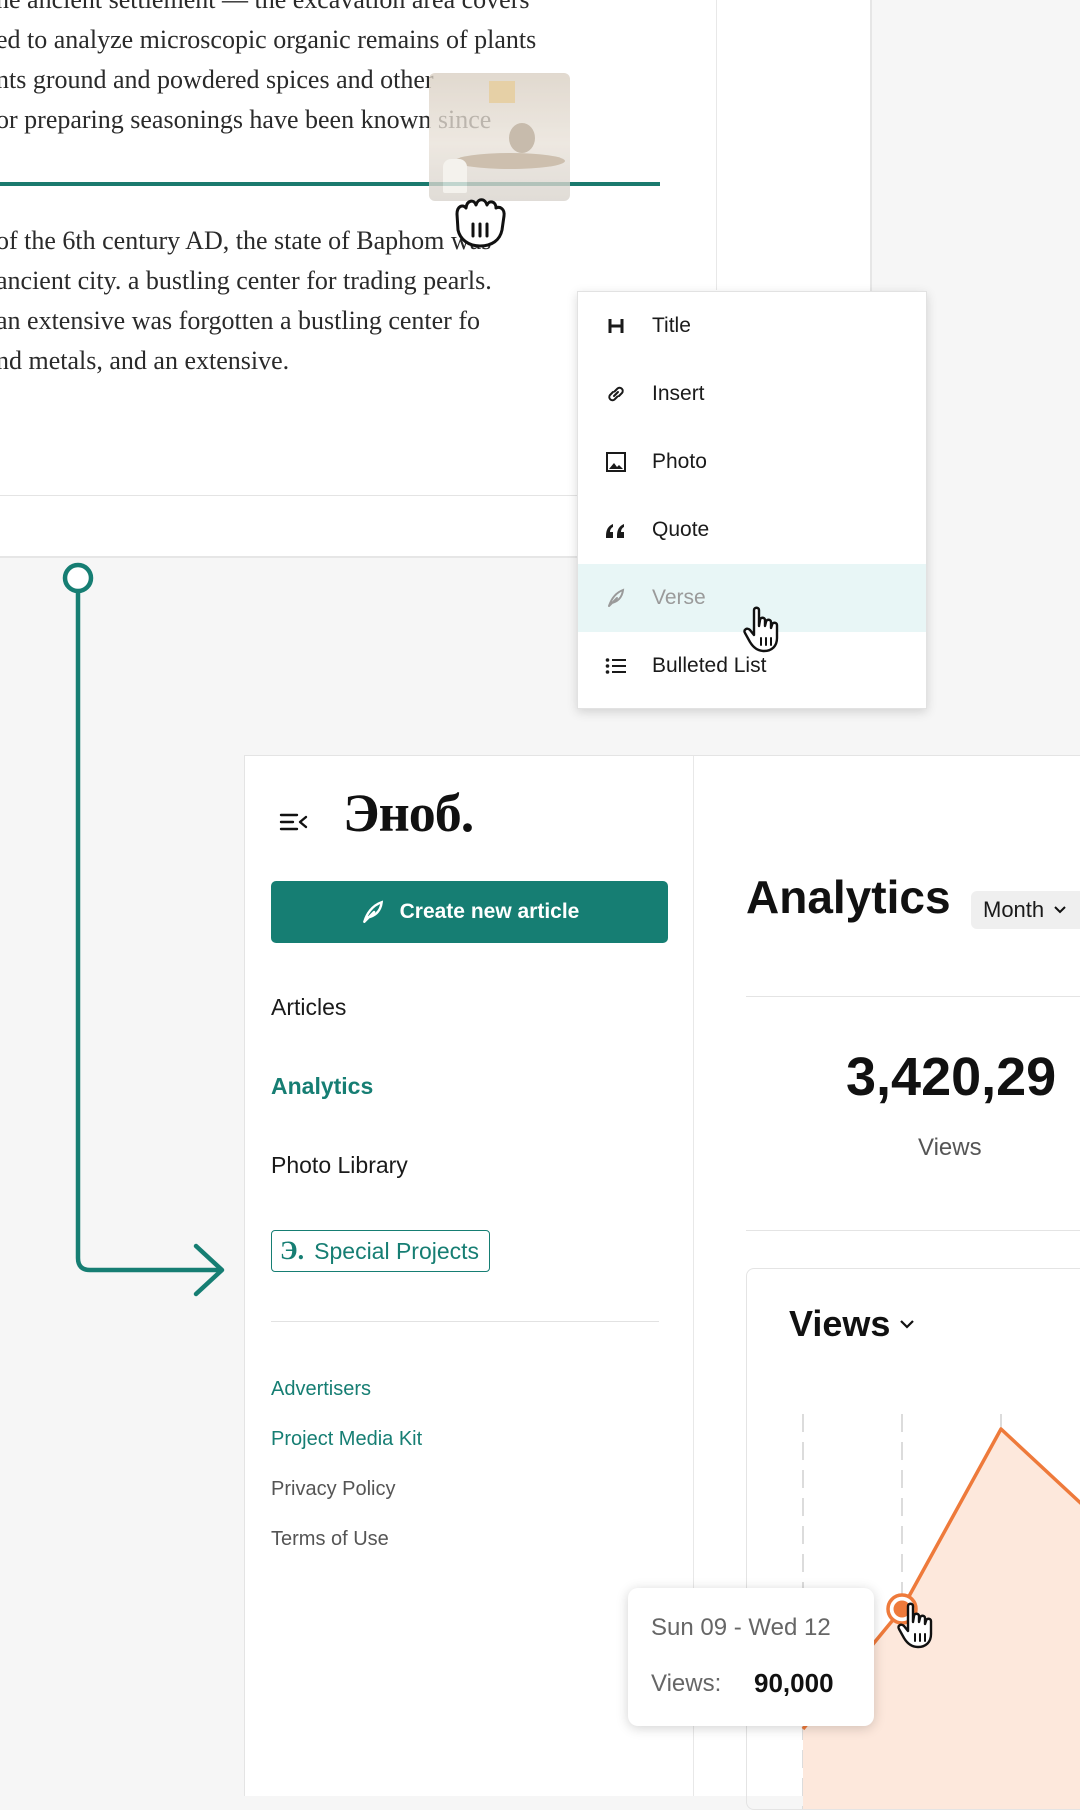  I want to click on menu-item-label: Verse, so click(679, 597).